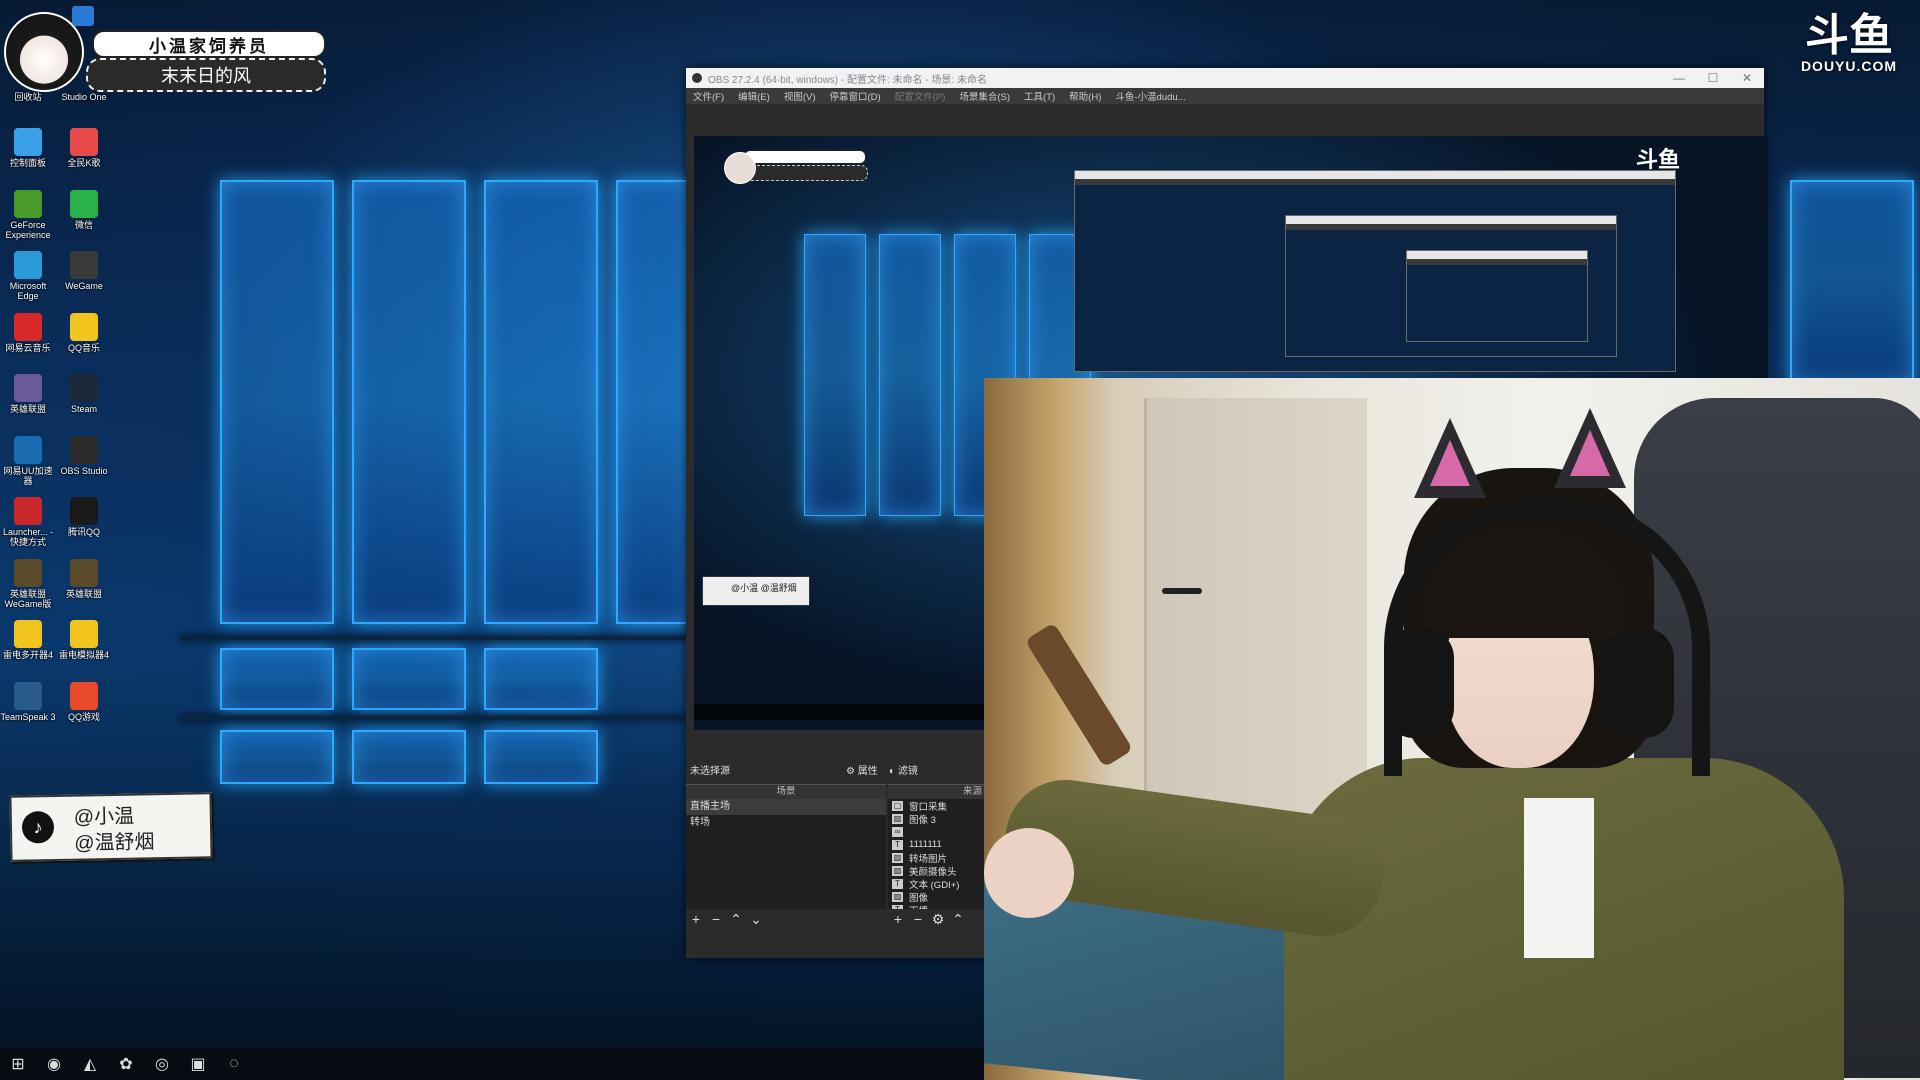 The height and width of the screenshot is (1080, 1920). What do you see at coordinates (83, 16) in the screenshot?
I see `studio-one-icon` at bounding box center [83, 16].